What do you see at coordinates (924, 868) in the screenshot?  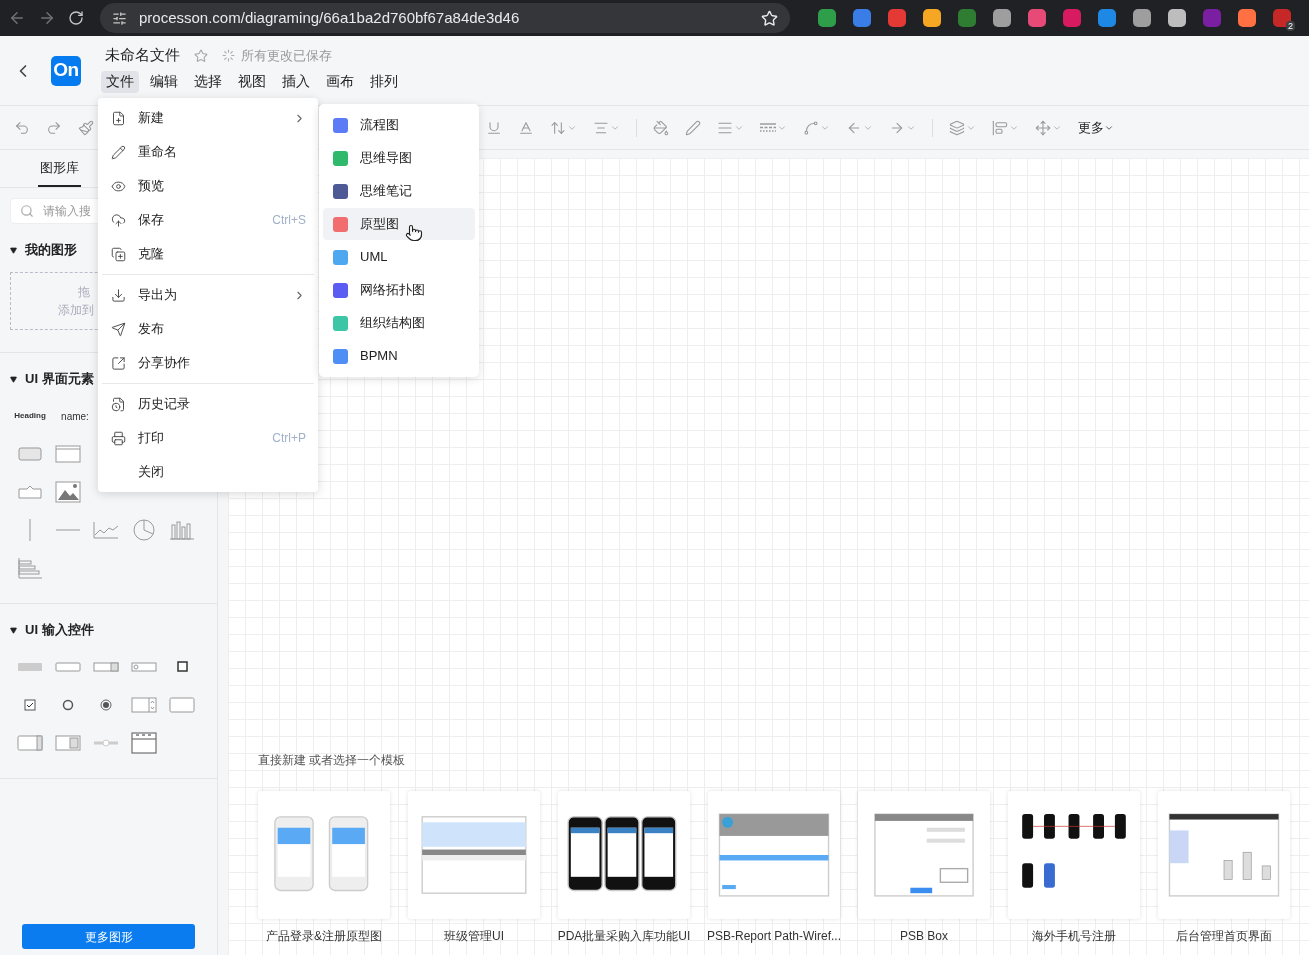 I see `template-card: PSB Box` at bounding box center [924, 868].